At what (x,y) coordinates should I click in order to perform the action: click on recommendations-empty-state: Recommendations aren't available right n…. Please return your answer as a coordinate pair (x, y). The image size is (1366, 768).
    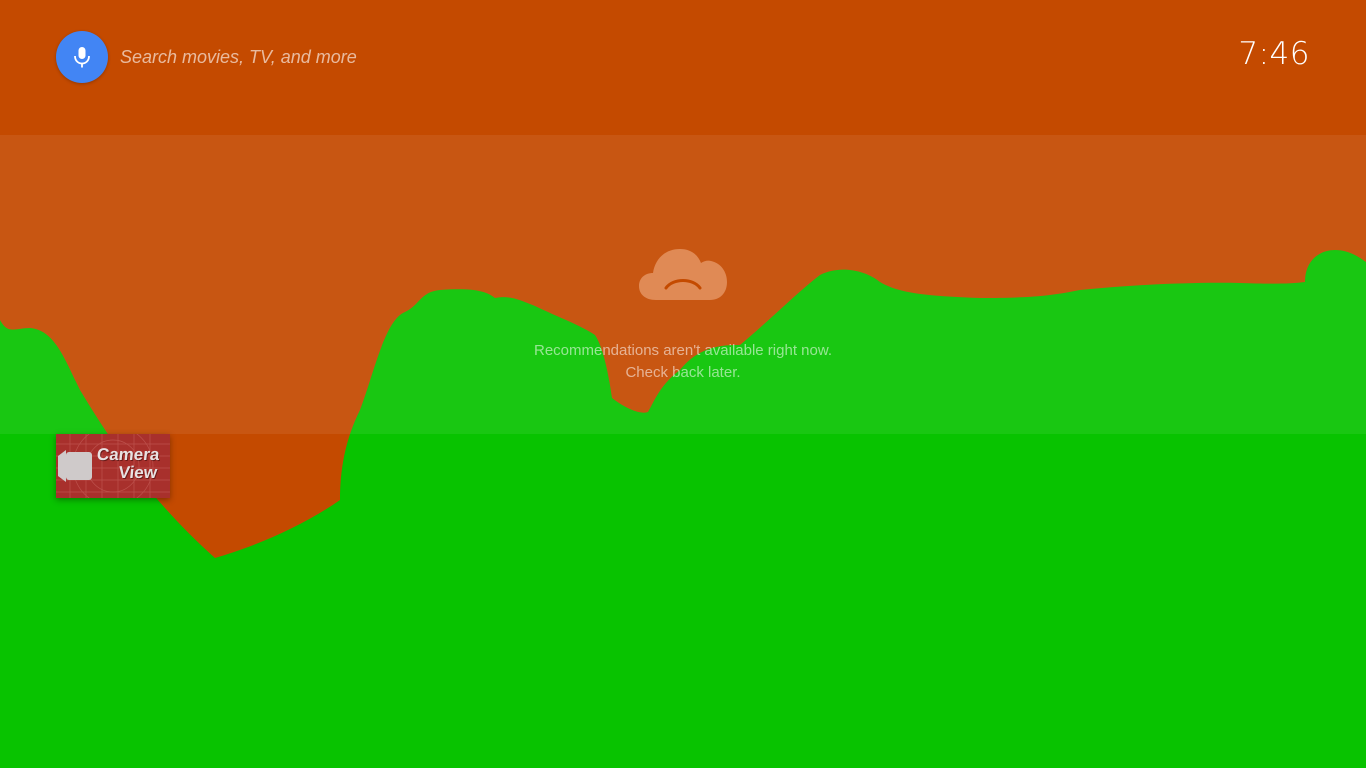
    Looking at the image, I should click on (683, 314).